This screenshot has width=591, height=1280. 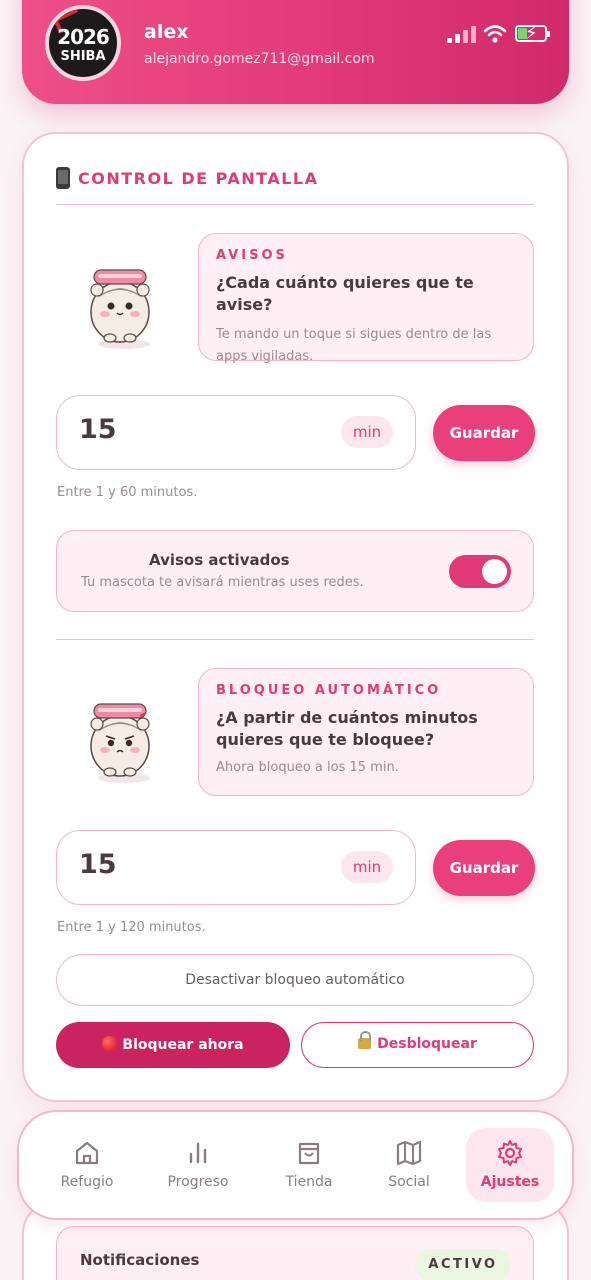 I want to click on nav-label: Refugio, so click(x=87, y=1182).